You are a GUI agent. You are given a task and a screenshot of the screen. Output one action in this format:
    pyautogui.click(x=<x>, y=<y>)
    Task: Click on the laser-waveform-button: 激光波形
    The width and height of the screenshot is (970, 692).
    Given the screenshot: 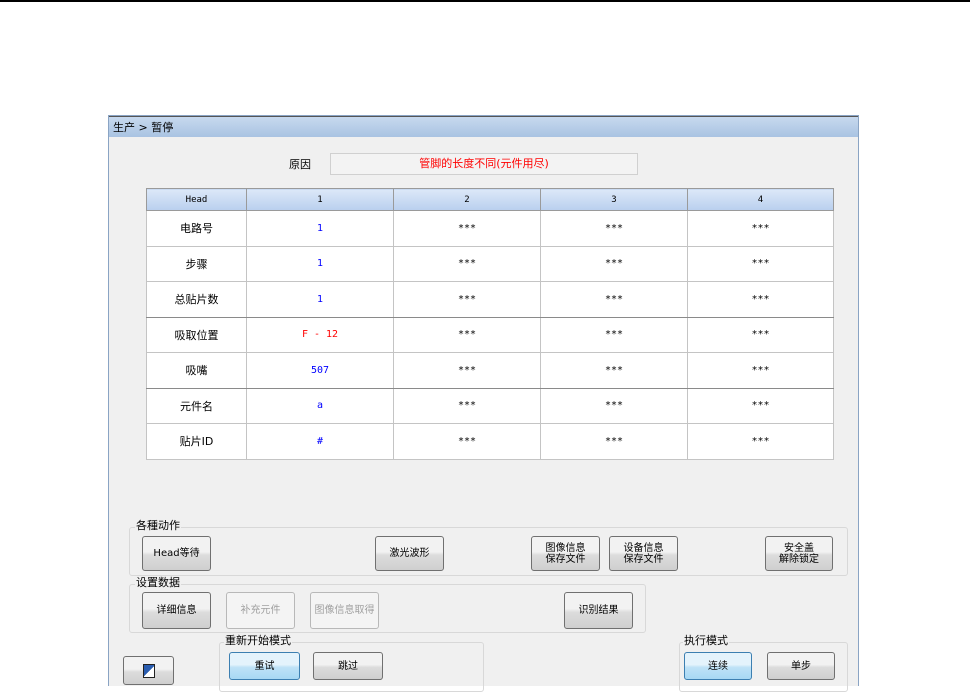 What is the action you would take?
    pyautogui.click(x=409, y=553)
    